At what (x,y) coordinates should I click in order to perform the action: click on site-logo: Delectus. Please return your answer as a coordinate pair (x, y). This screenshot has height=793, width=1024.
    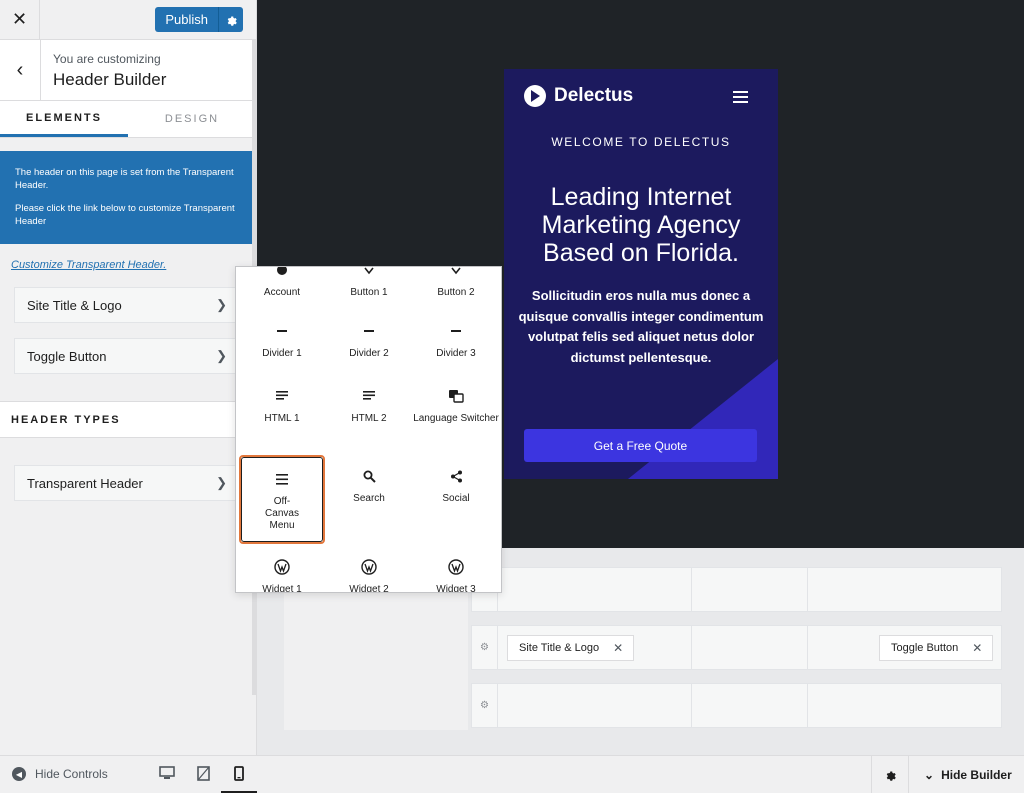
    Looking at the image, I should click on (578, 96).